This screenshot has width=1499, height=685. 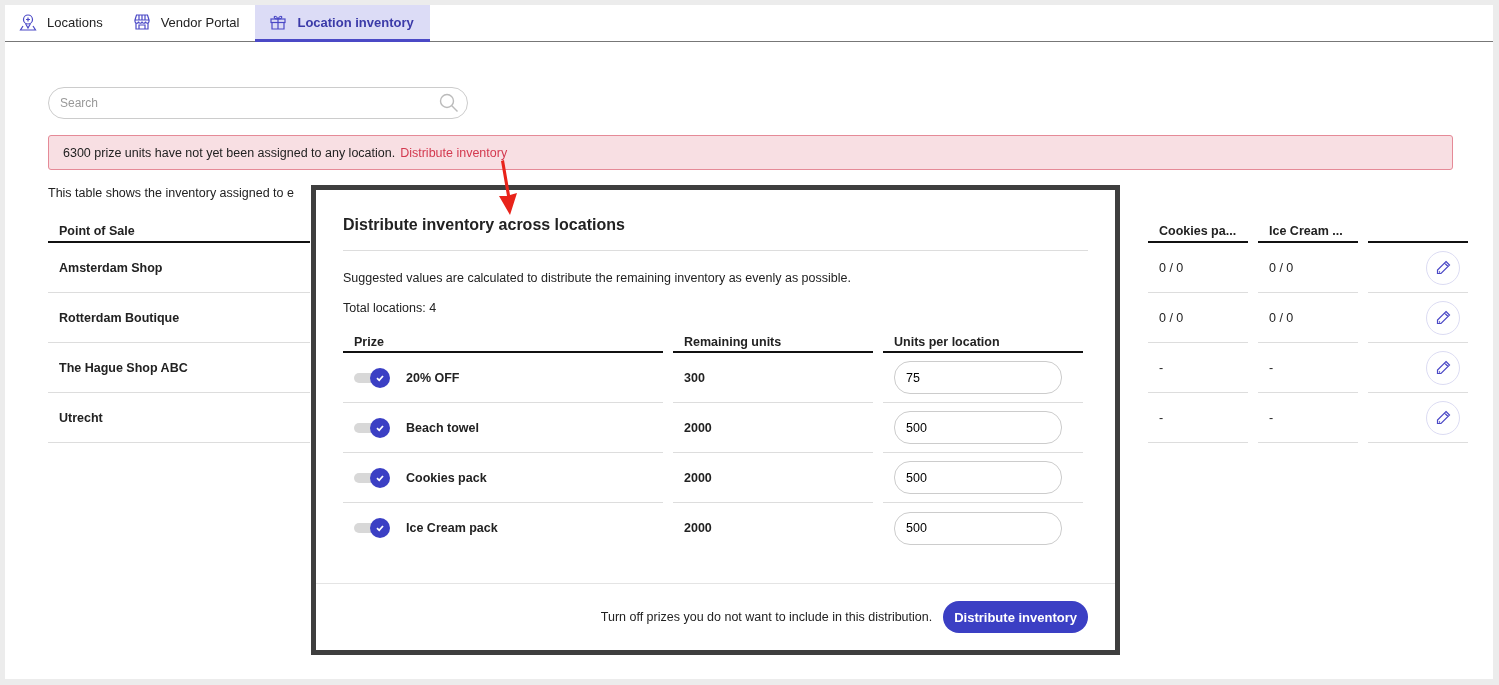 What do you see at coordinates (983, 344) in the screenshot?
I see `column-header: Units per location` at bounding box center [983, 344].